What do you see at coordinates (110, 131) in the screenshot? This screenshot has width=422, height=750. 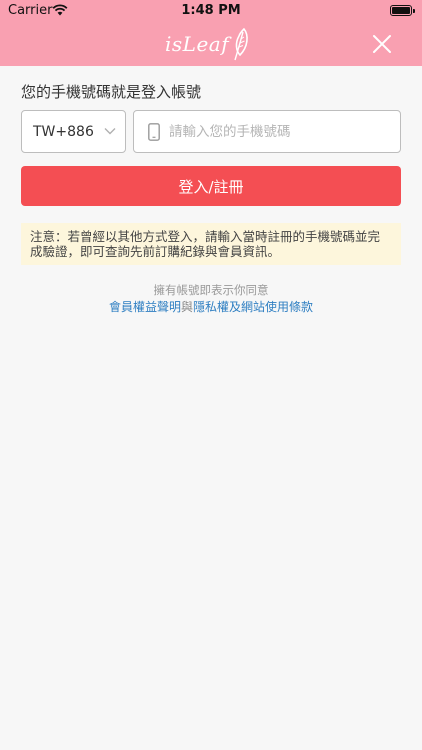 I see `chevron-down-icon` at bounding box center [110, 131].